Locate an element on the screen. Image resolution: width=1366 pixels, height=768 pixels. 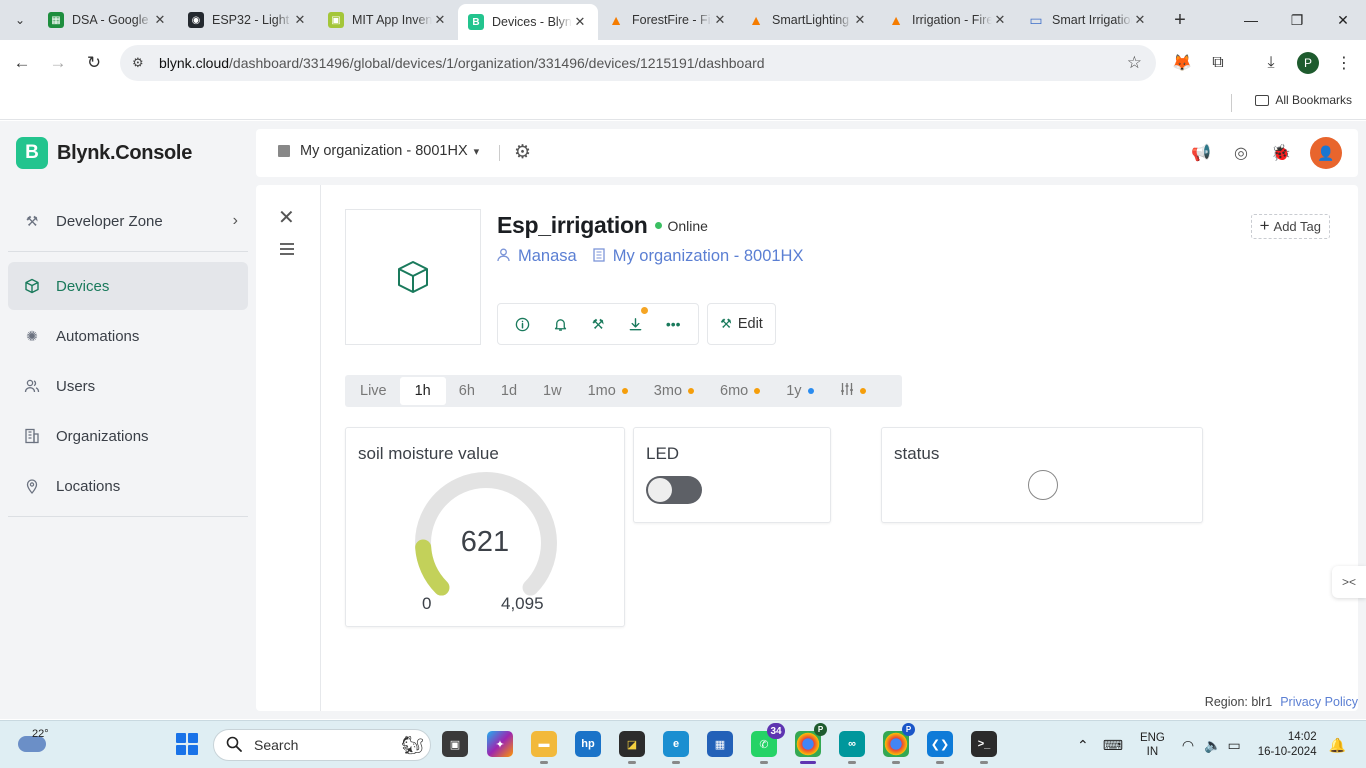
divider is located at coordinates (320, 448).